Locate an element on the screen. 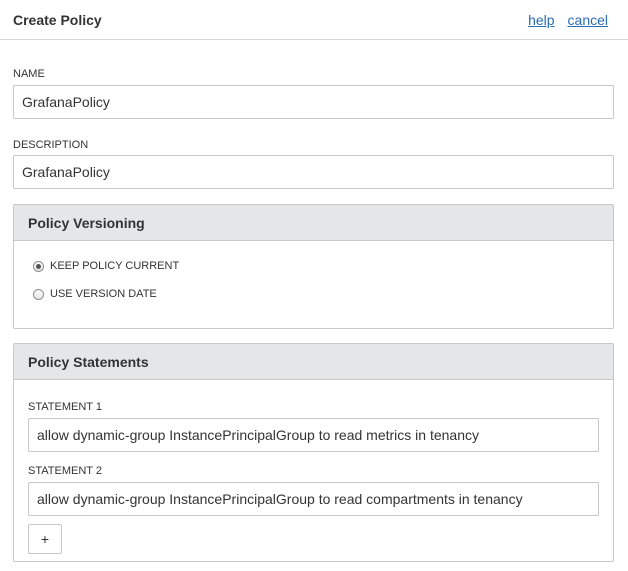 Image resolution: width=628 pixels, height=571 pixels. add-statement-button: + is located at coordinates (45, 539).